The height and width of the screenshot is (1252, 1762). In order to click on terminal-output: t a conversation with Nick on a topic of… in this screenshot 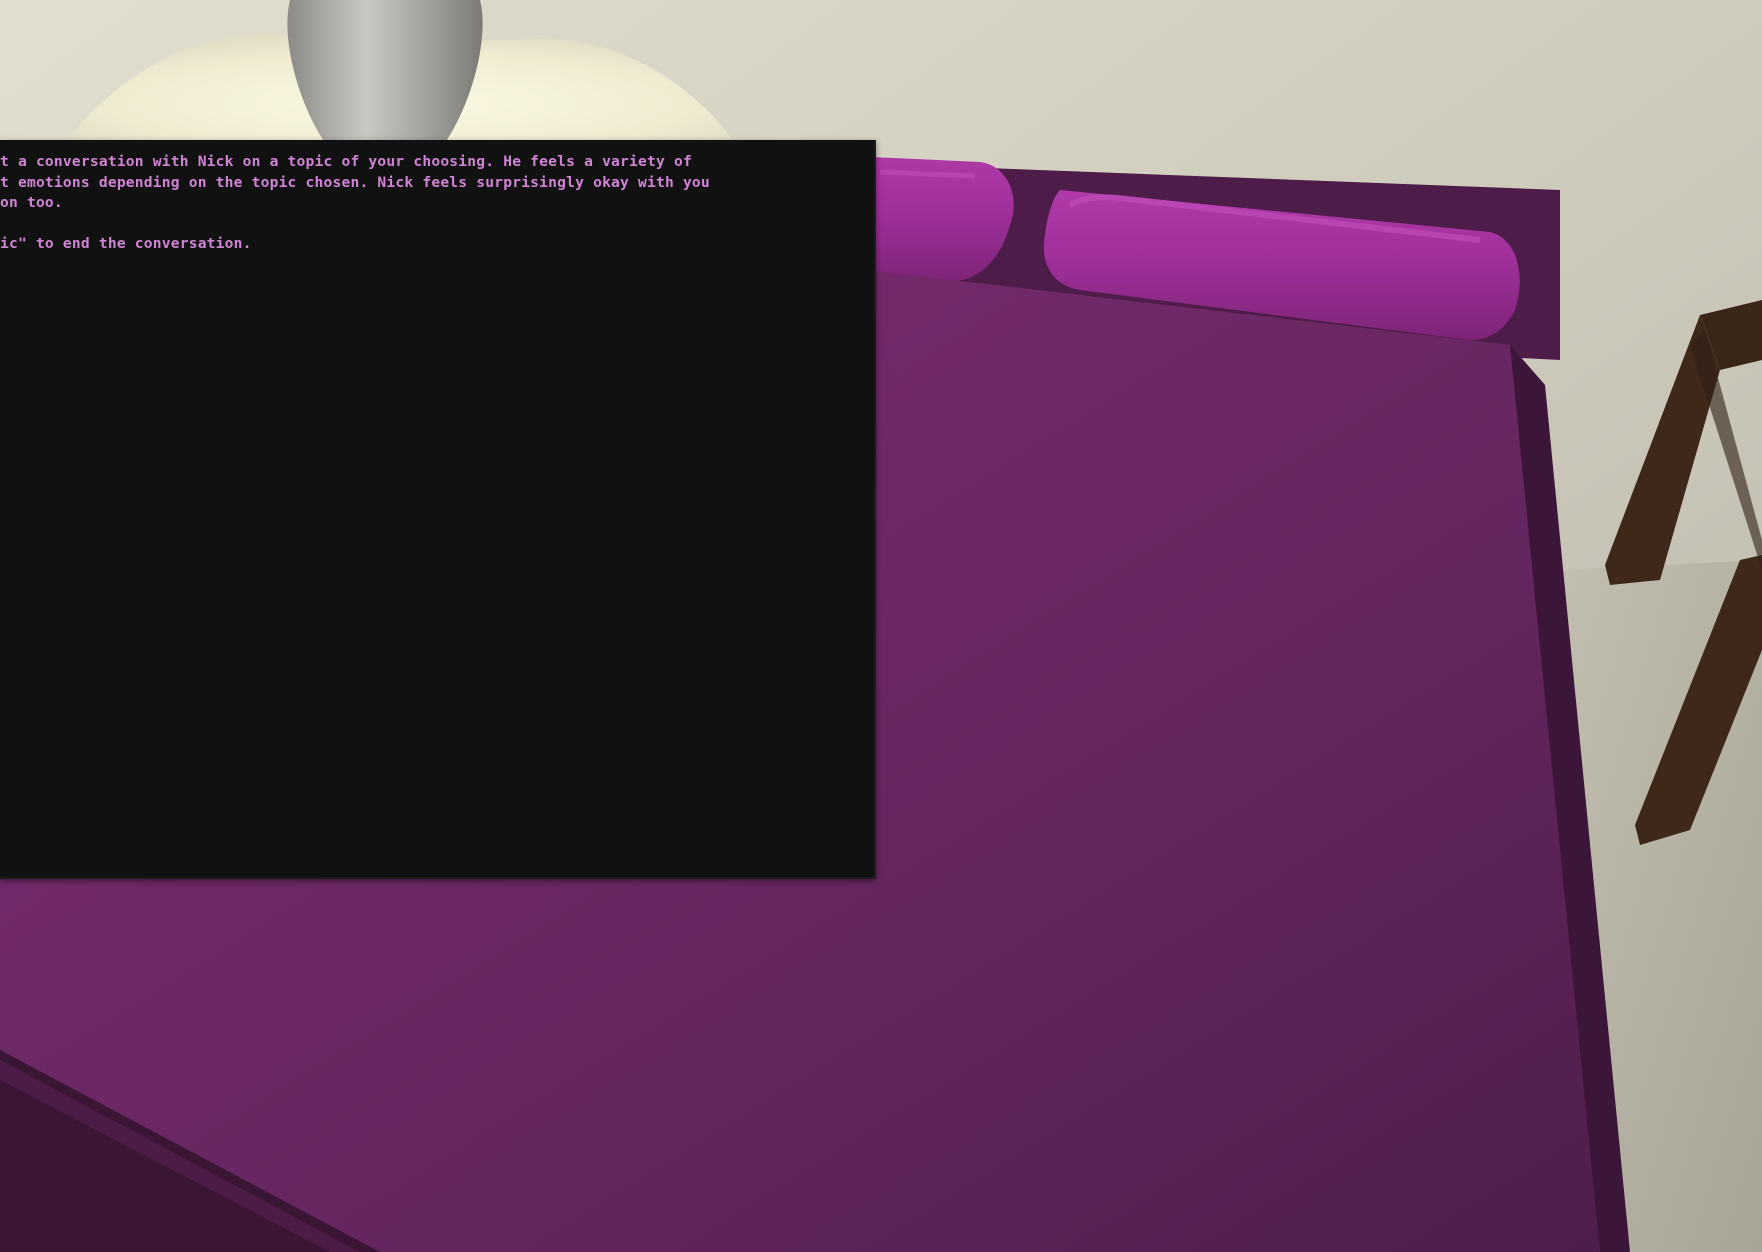, I will do `click(417, 203)`.